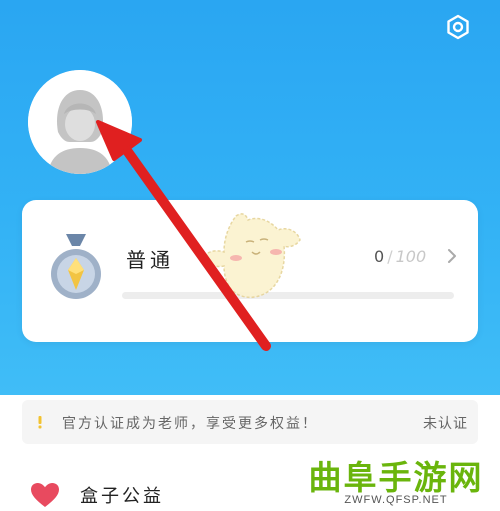 This screenshot has width=500, height=511. I want to click on gear-icon, so click(458, 27).